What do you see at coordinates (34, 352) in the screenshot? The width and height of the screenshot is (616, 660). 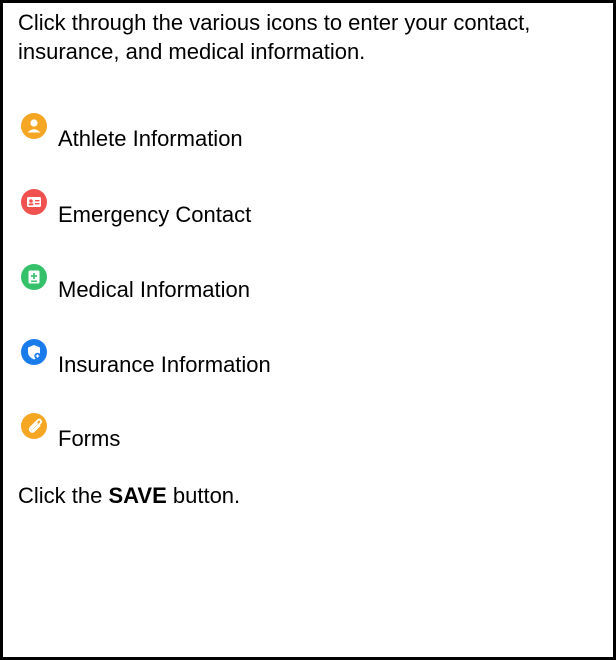 I see `insurance-shield-icon` at bounding box center [34, 352].